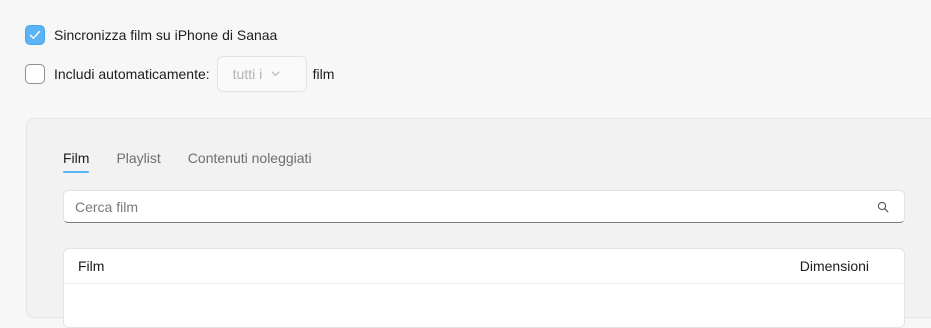 This screenshot has height=328, width=931. Describe the element at coordinates (166, 35) in the screenshot. I see `sync-movies-label: Sincronizza film su iPhone di Sanaa` at that location.